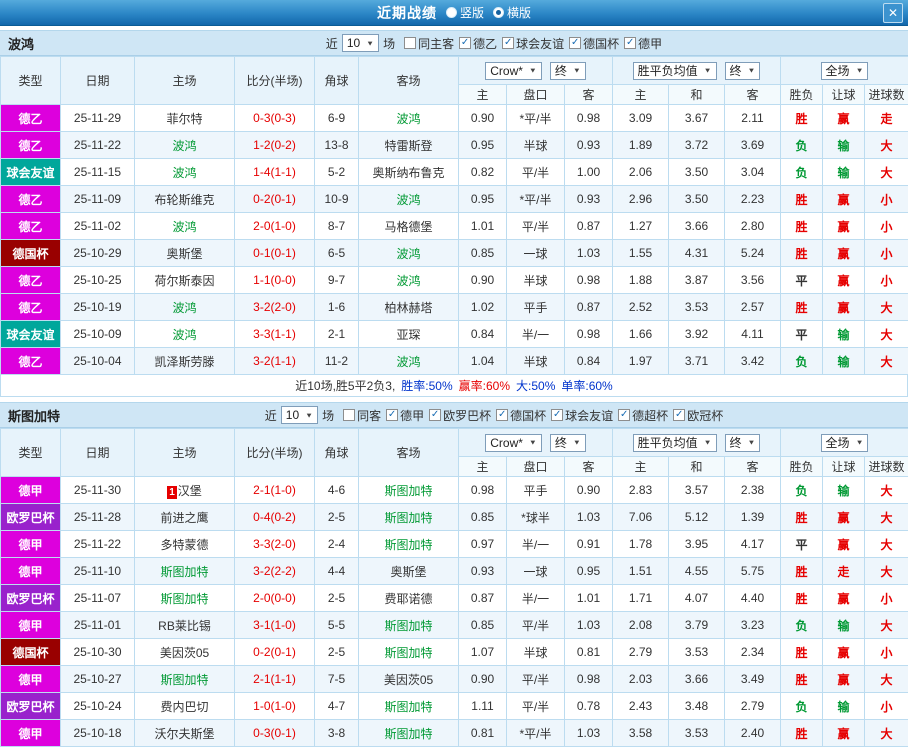 The image size is (908, 751). I want to click on away-team: 费耶诺德, so click(408, 598).